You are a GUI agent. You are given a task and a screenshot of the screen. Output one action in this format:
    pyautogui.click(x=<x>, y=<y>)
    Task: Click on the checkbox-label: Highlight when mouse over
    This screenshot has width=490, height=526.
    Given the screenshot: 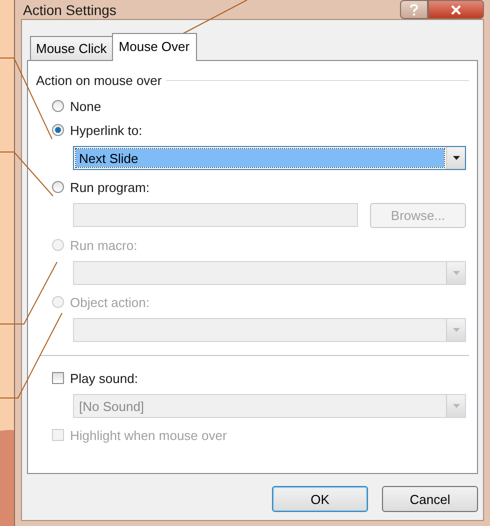 What is the action you would take?
    pyautogui.click(x=148, y=435)
    